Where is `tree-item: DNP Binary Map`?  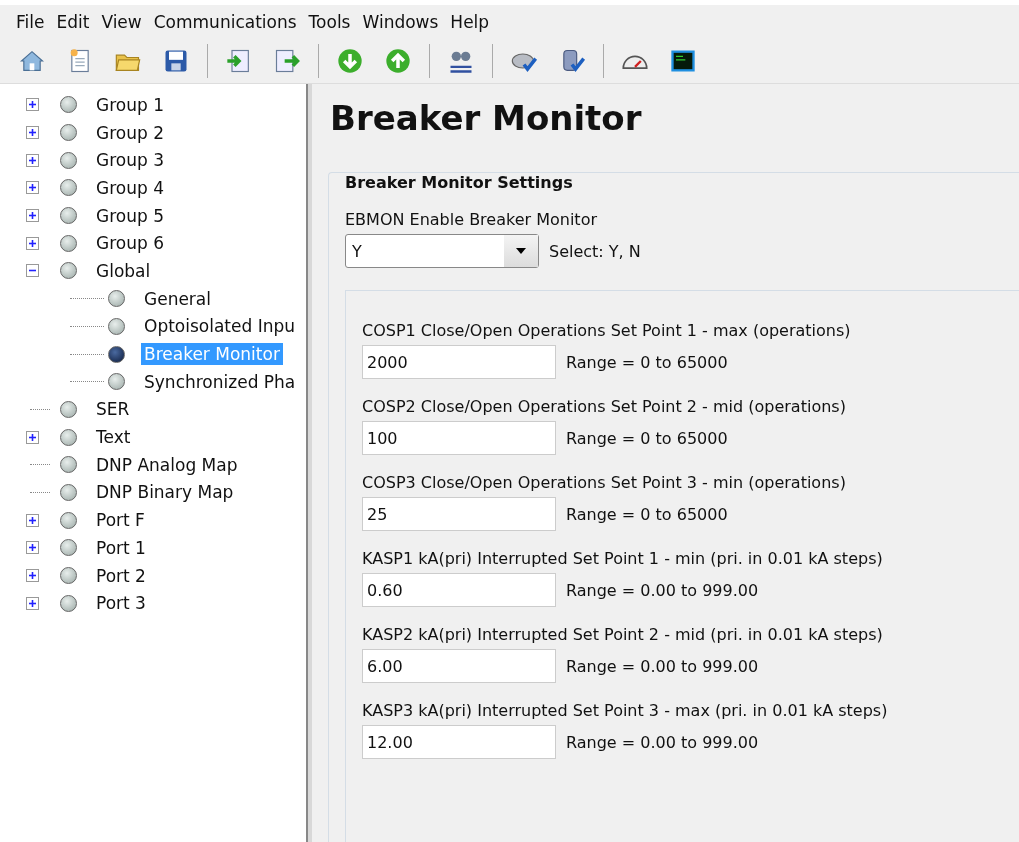
tree-item: DNP Binary Map is located at coordinates (165, 492).